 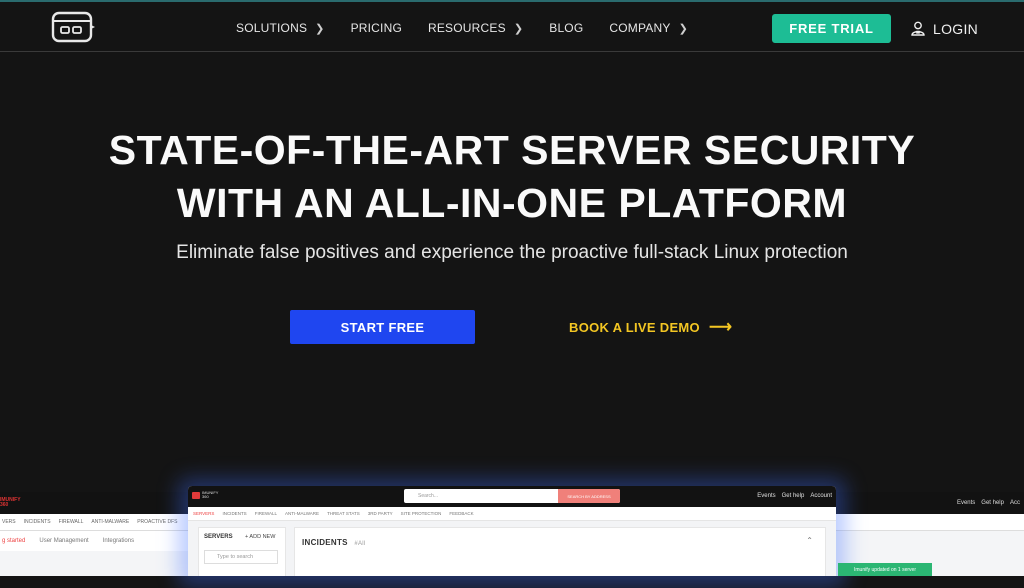 What do you see at coordinates (73, 27) in the screenshot?
I see `brand-logo-icon` at bounding box center [73, 27].